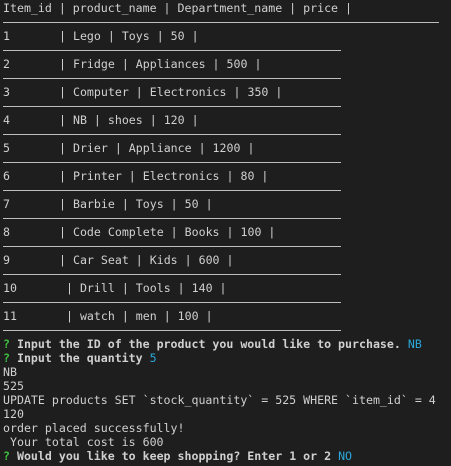 The image size is (451, 466). Describe the element at coordinates (171, 92) in the screenshot. I see `row-values: | Computer | Electronics | 350 |` at that location.